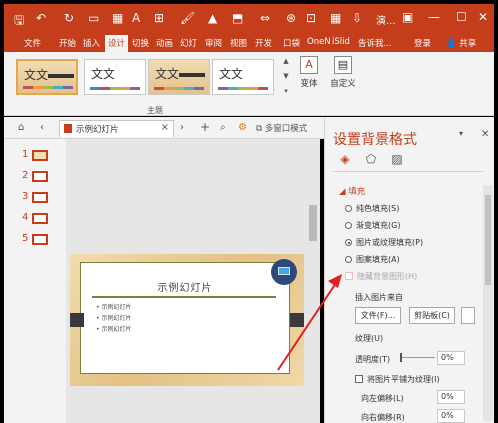  What do you see at coordinates (187, 18) in the screenshot?
I see `paint-icon: 🖌` at bounding box center [187, 18].